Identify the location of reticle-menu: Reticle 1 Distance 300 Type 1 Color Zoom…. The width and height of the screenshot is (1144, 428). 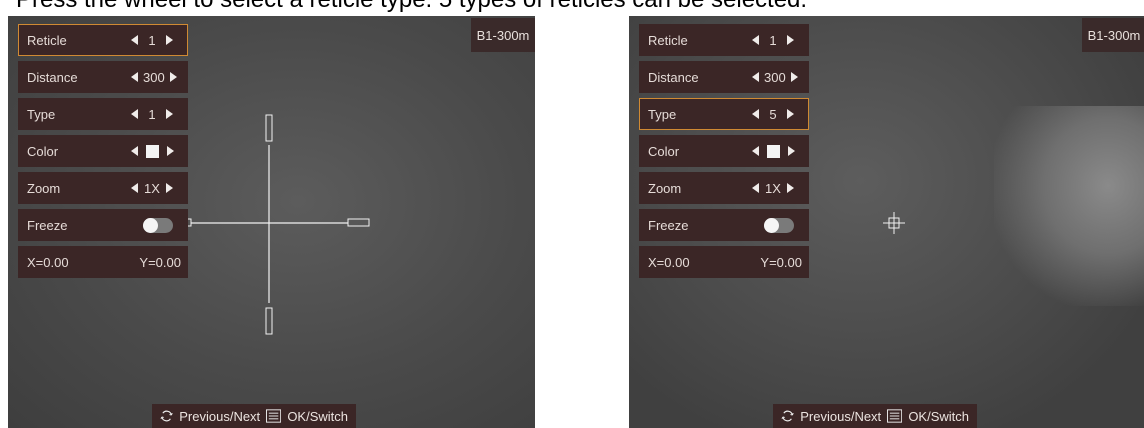
(103, 153).